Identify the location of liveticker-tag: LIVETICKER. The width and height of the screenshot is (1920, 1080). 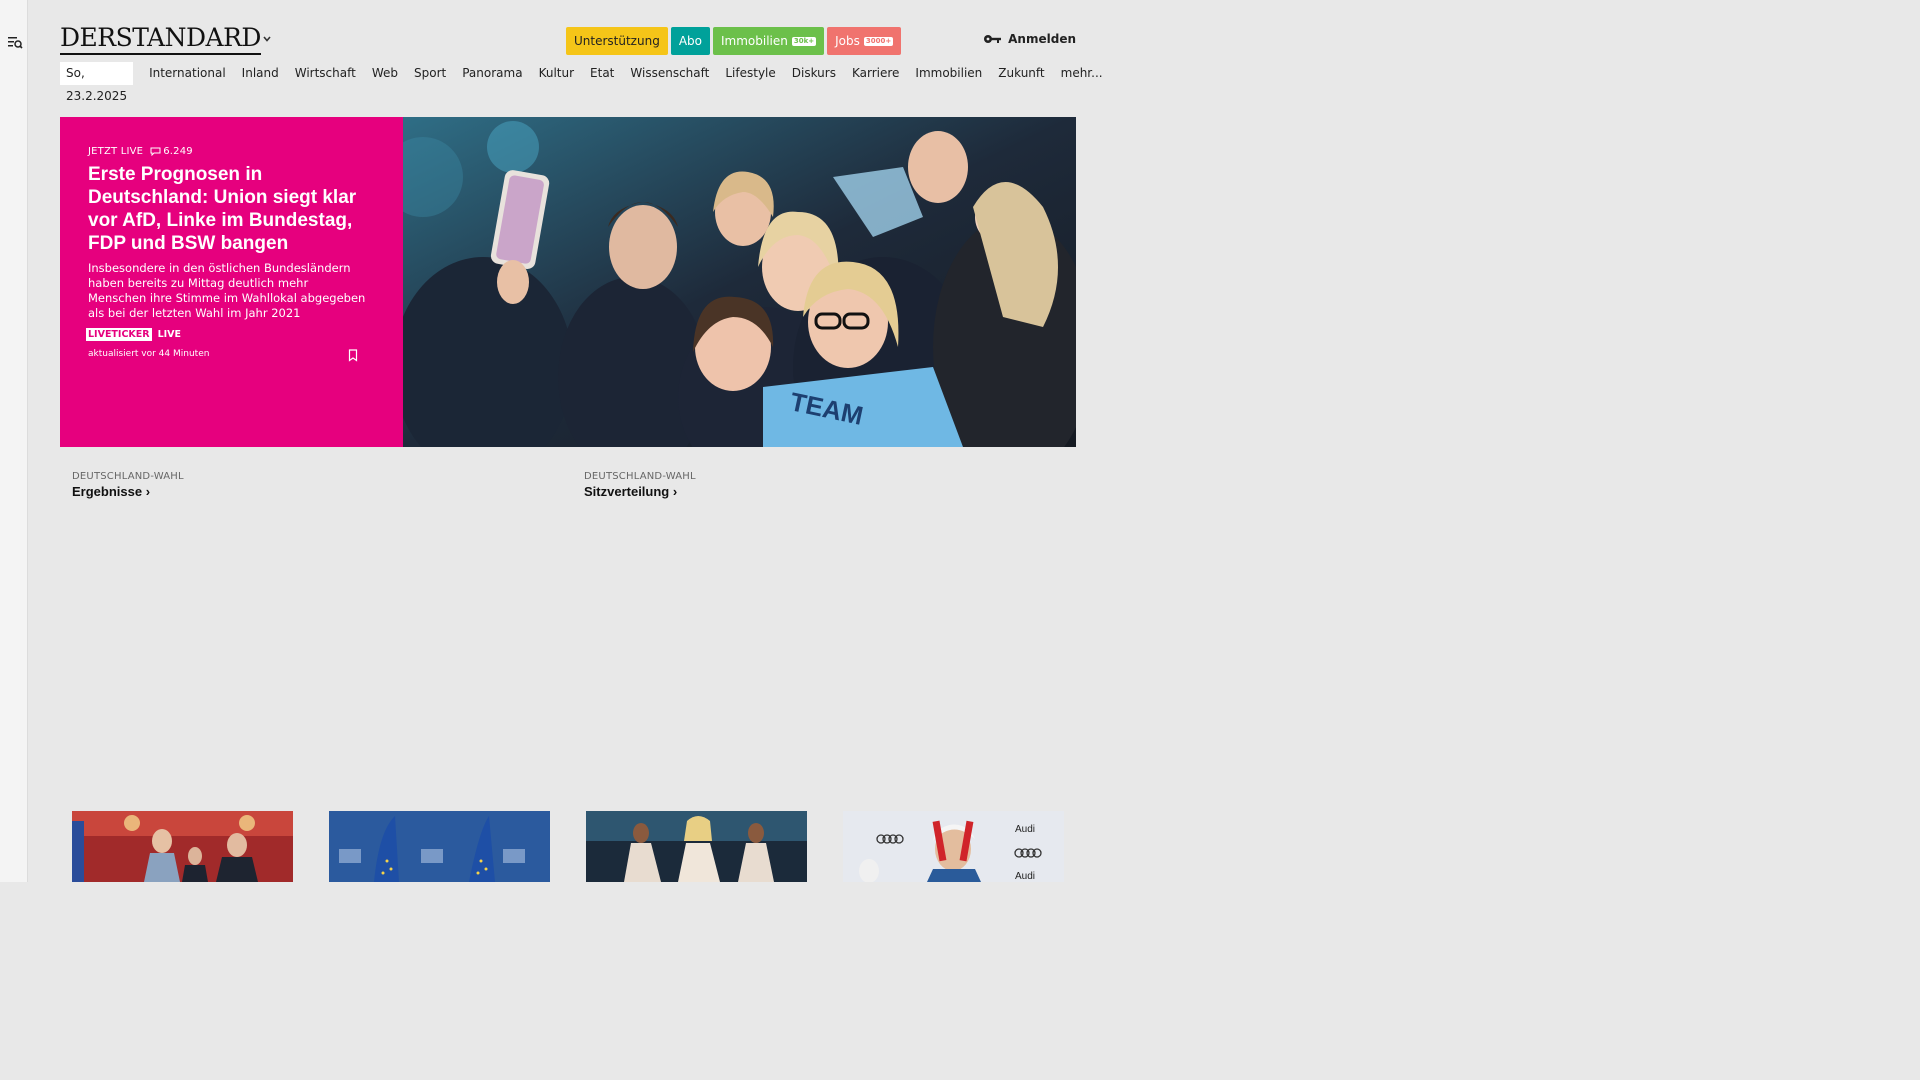
(119, 334).